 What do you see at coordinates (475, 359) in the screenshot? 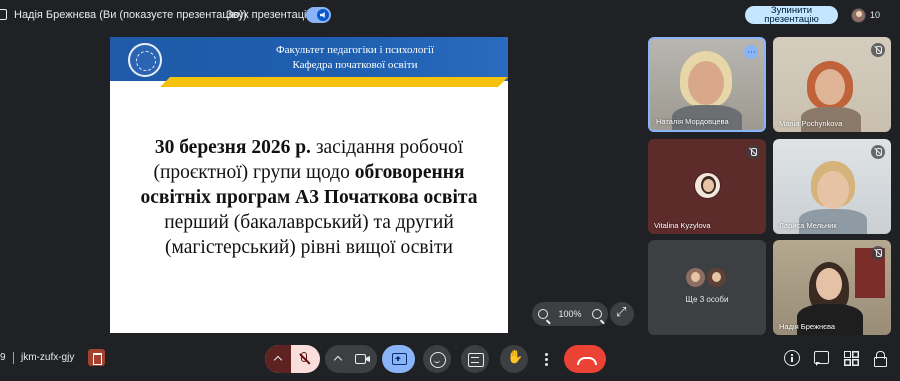
I see `captions-icon` at bounding box center [475, 359].